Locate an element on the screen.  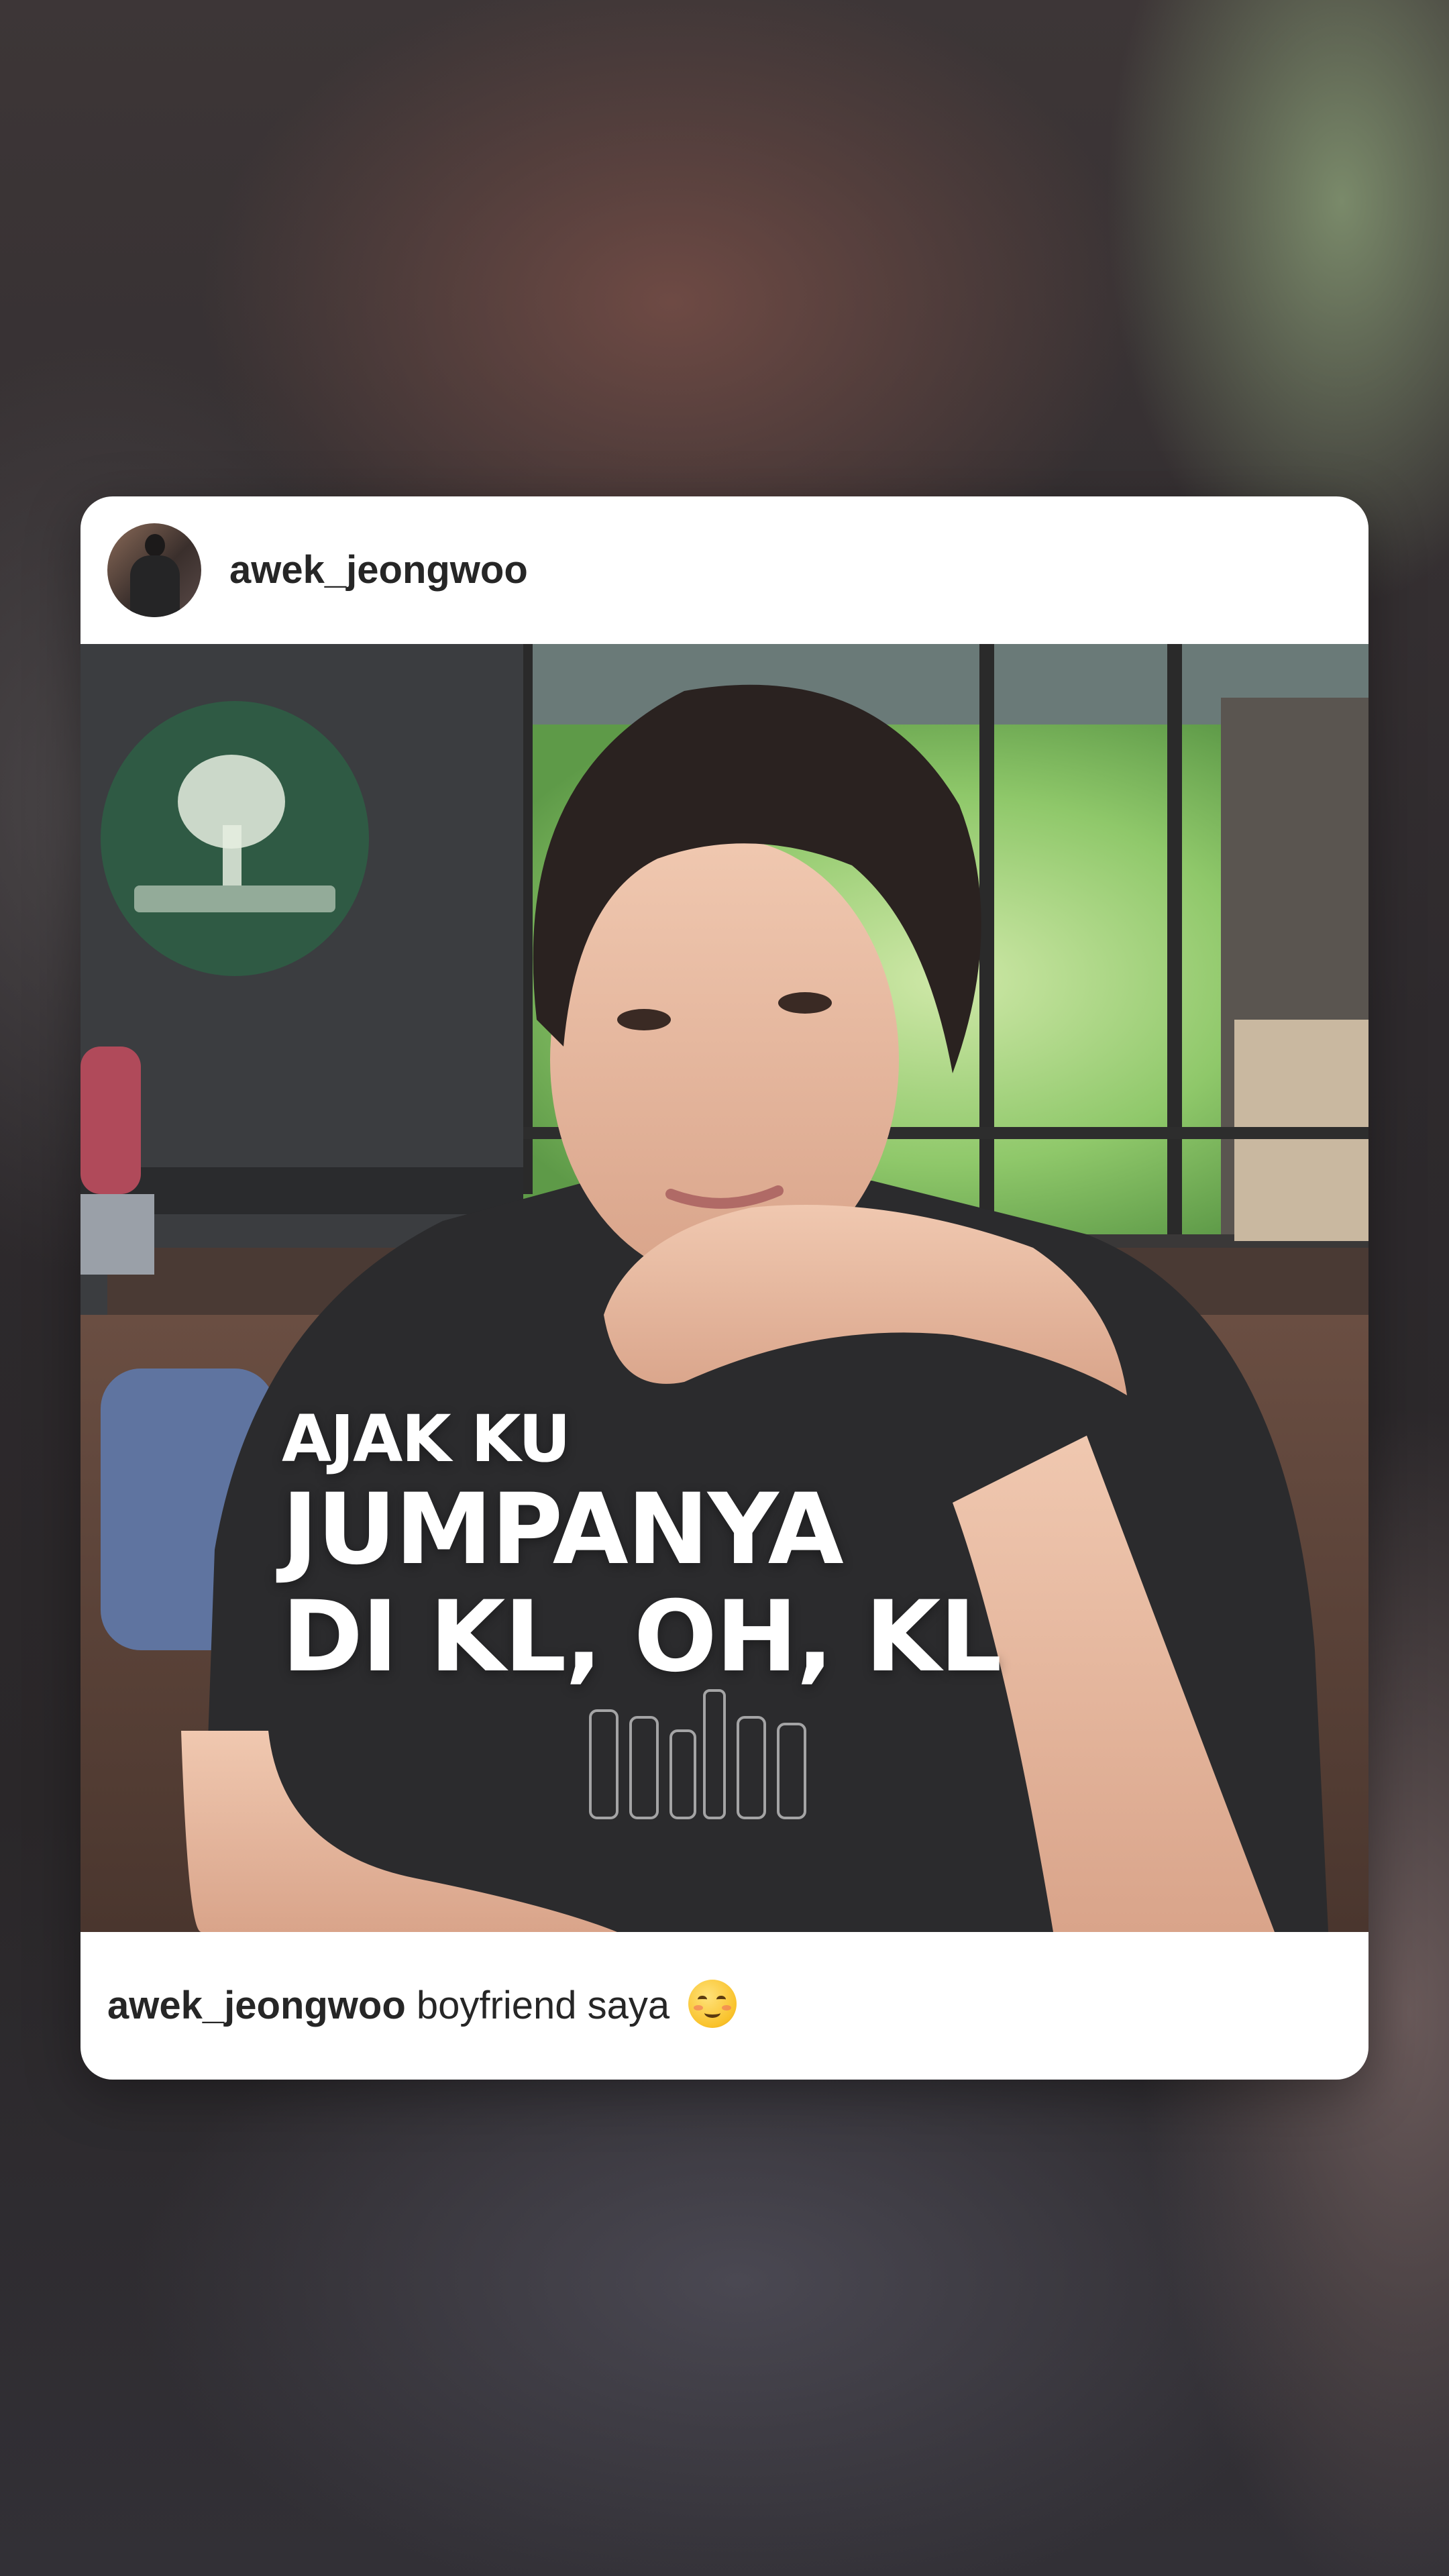
overlay-caption: AJAK KU JUMPANYA DI KL, OH, KL is located at coordinates (642, 1547).